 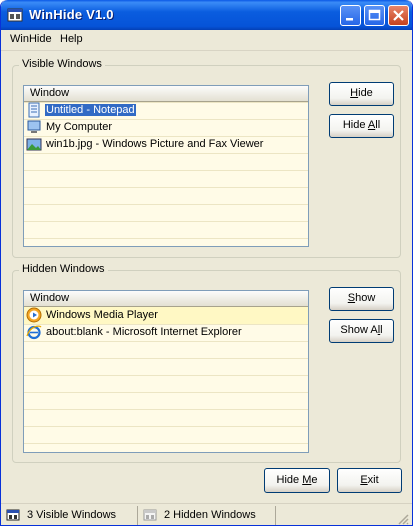 I want to click on status-visible-text: 3 Visible Windows, so click(x=72, y=515).